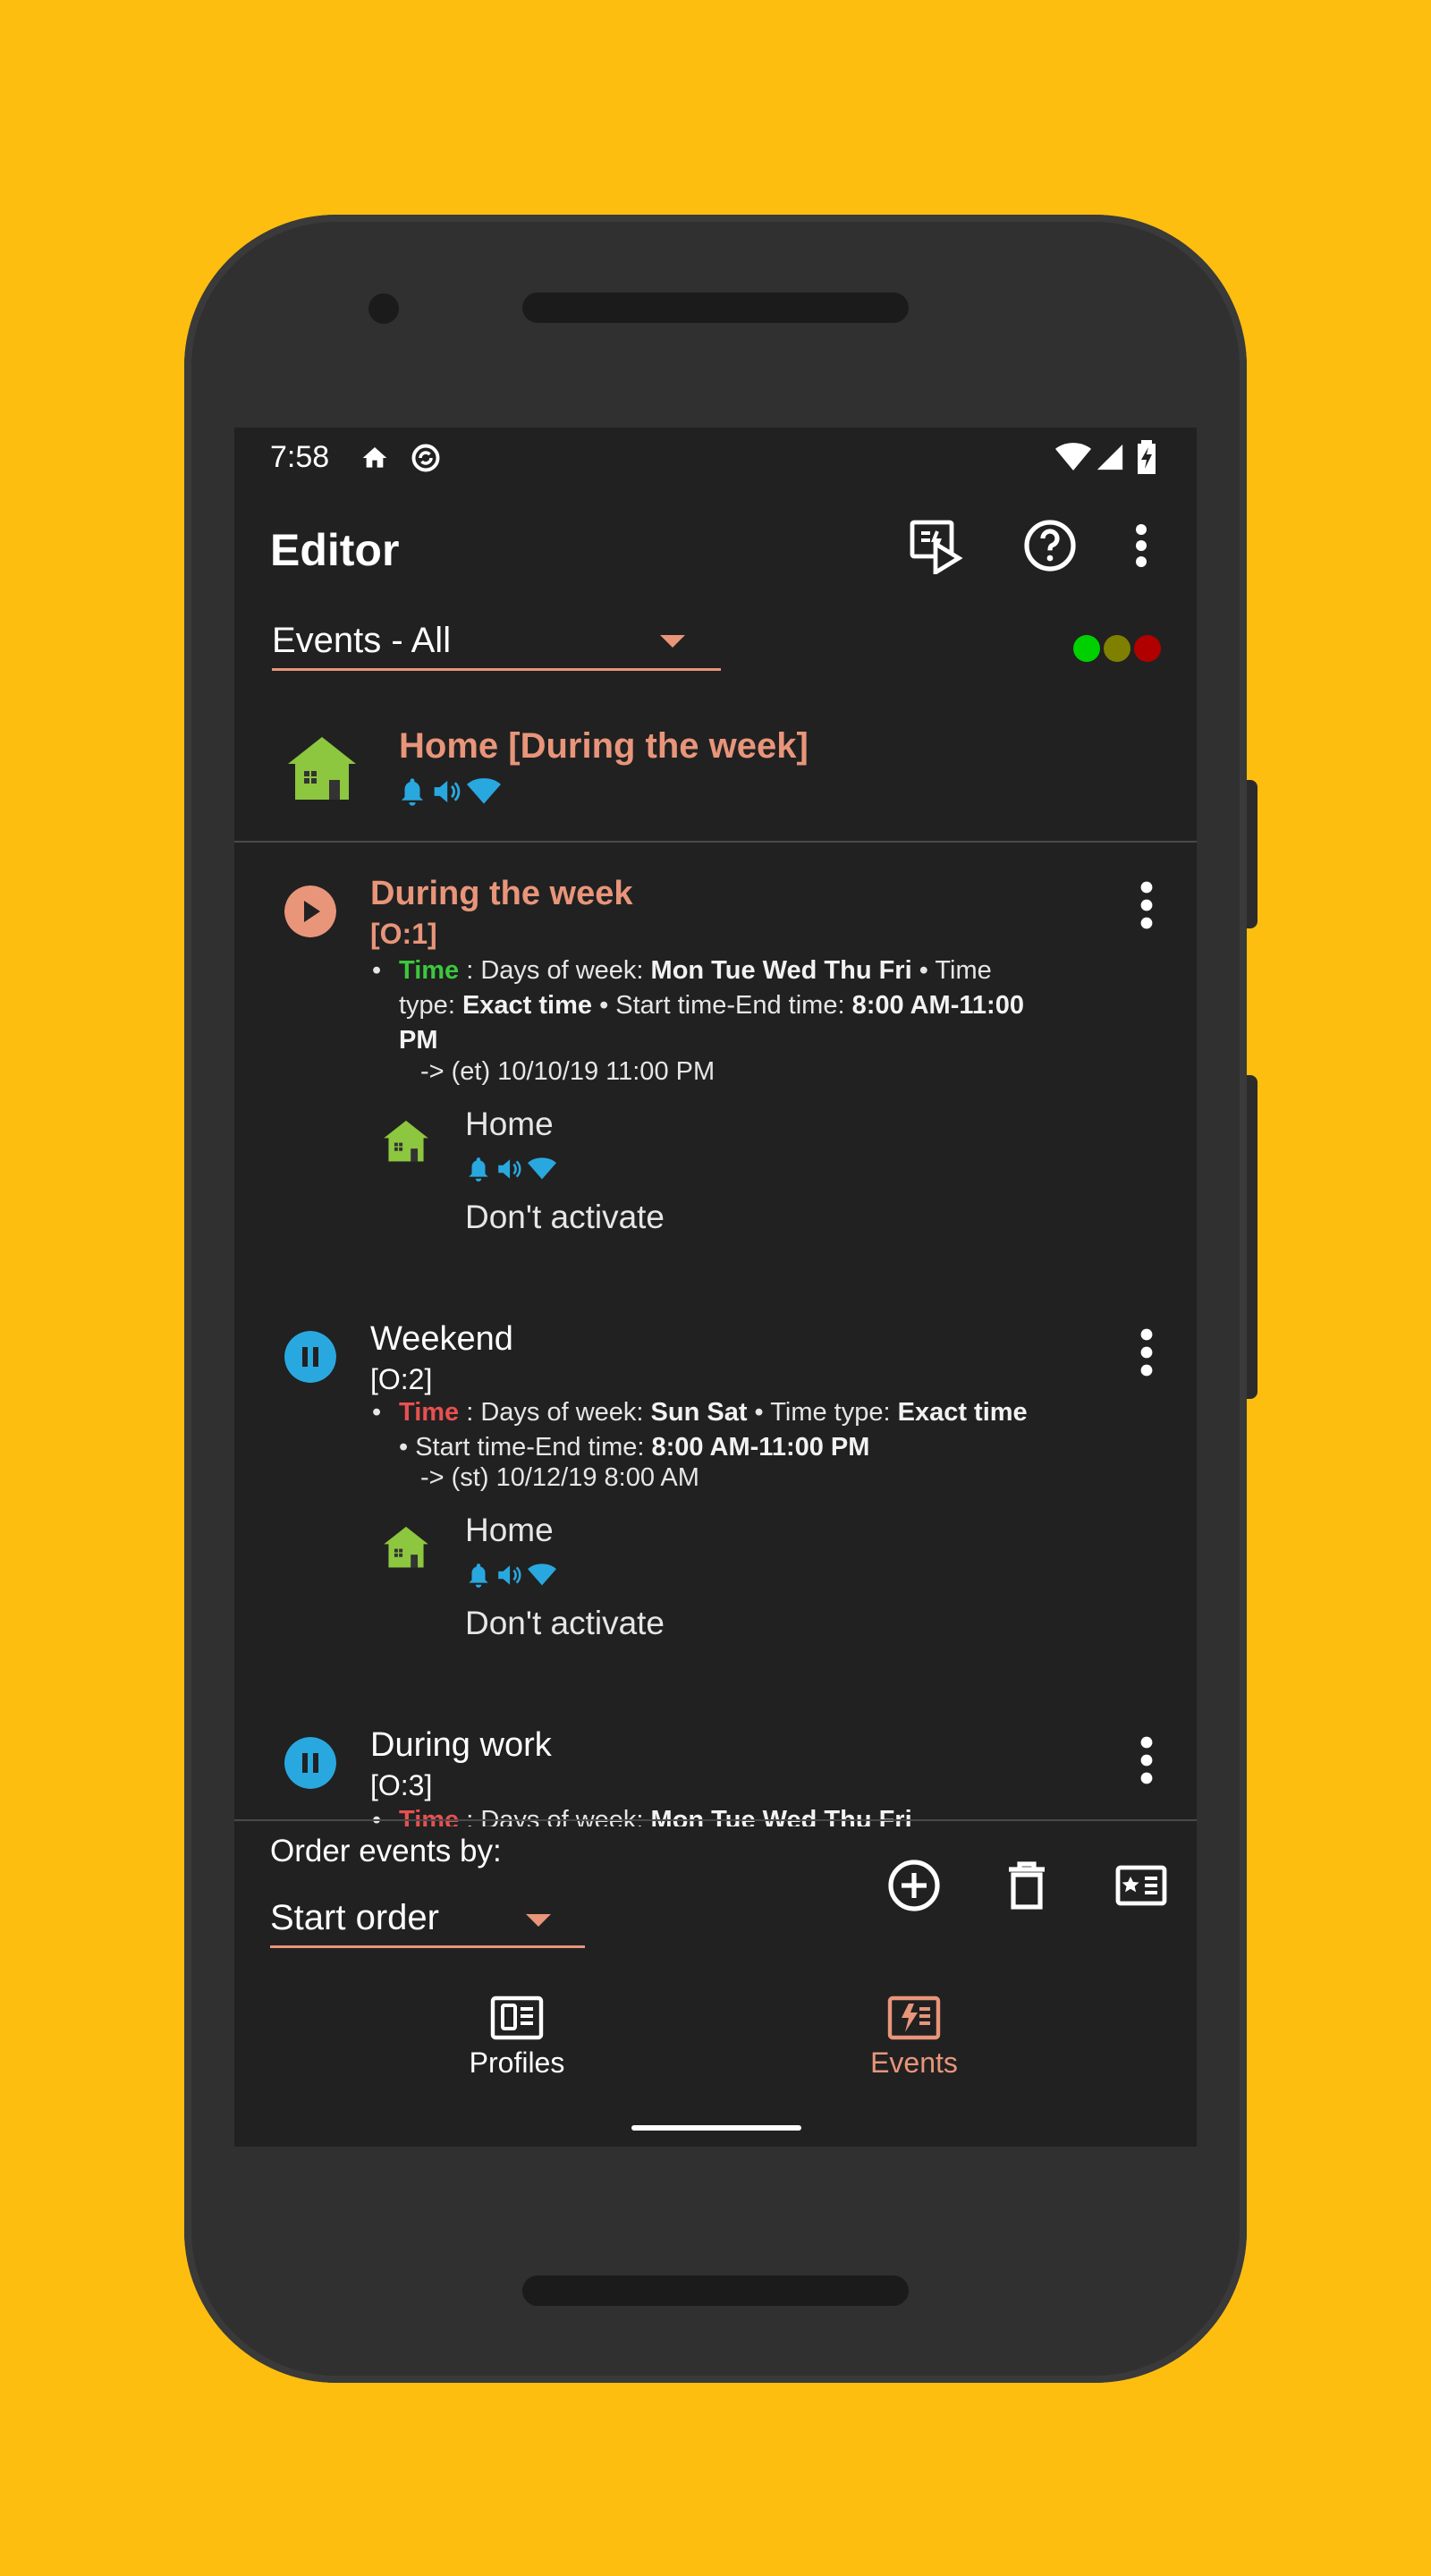 The width and height of the screenshot is (1431, 2576). Describe the element at coordinates (716, 2290) in the screenshot. I see `bottom-speaker` at that location.